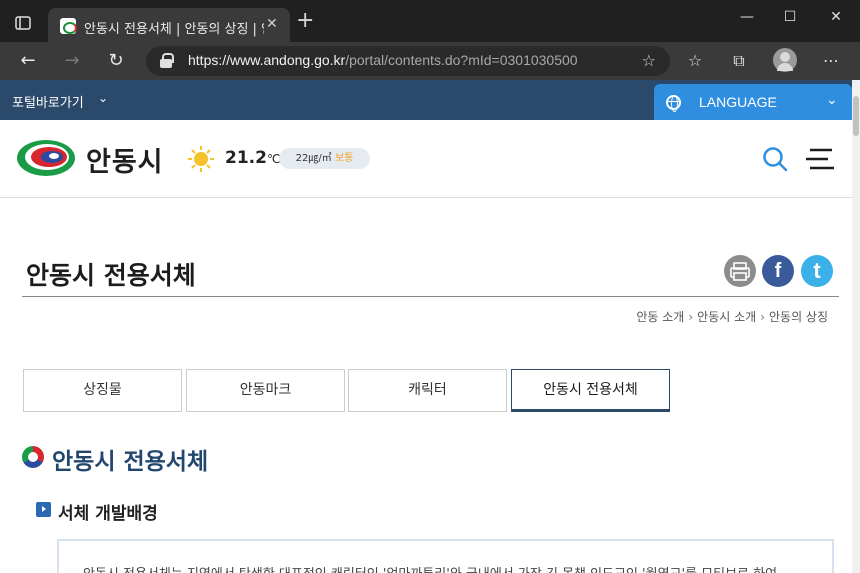 The width and height of the screenshot is (860, 573). I want to click on site-header: 안동시 21.2℃ 22㎍/㎥ 보통, so click(426, 159).